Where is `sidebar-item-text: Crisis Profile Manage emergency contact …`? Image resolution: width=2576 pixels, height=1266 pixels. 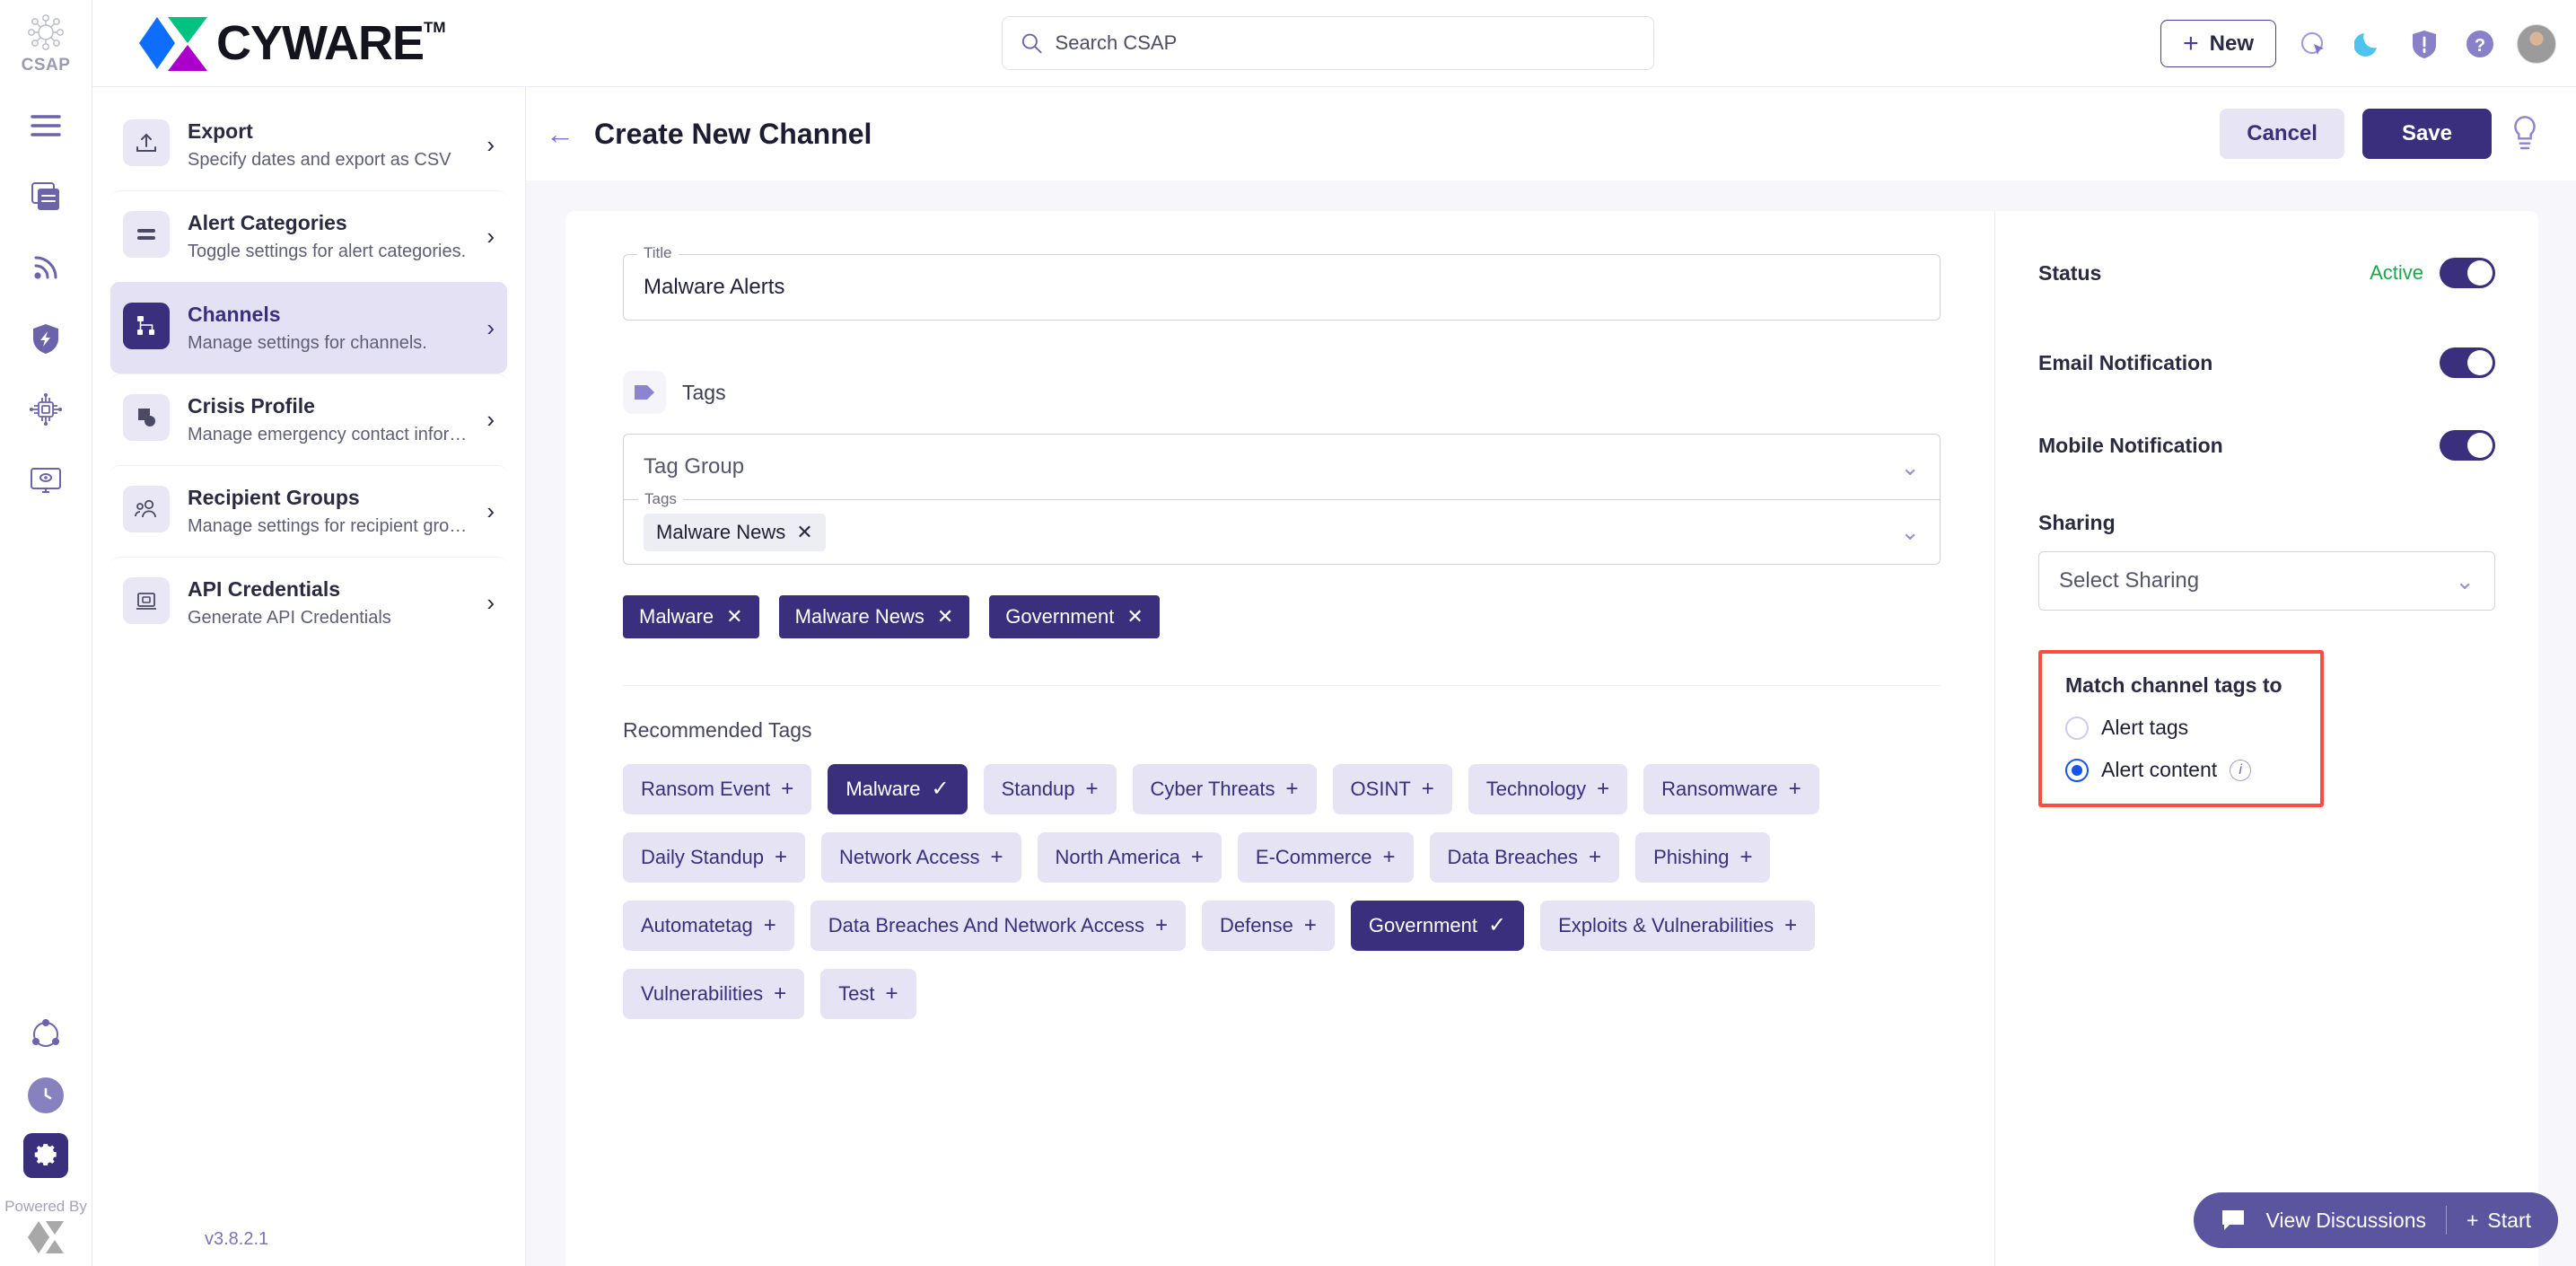
sidebar-item-text: Crisis Profile Manage emergency contact … is located at coordinates (328, 419).